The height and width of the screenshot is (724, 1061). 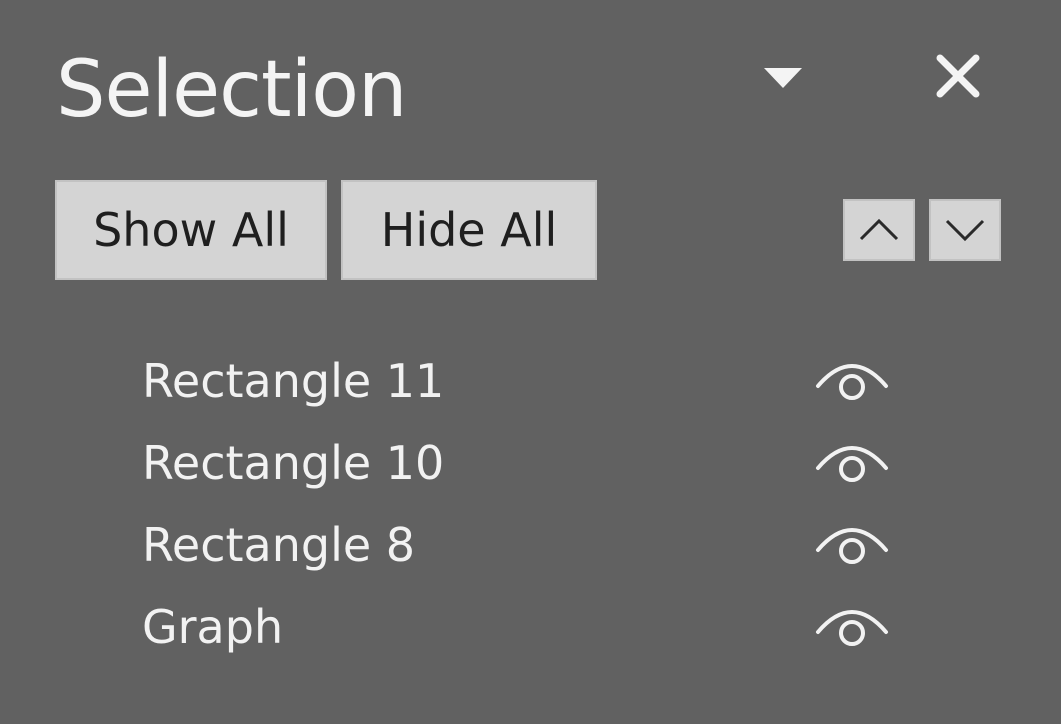 What do you see at coordinates (231, 90) in the screenshot?
I see `pane-title: Selection` at bounding box center [231, 90].